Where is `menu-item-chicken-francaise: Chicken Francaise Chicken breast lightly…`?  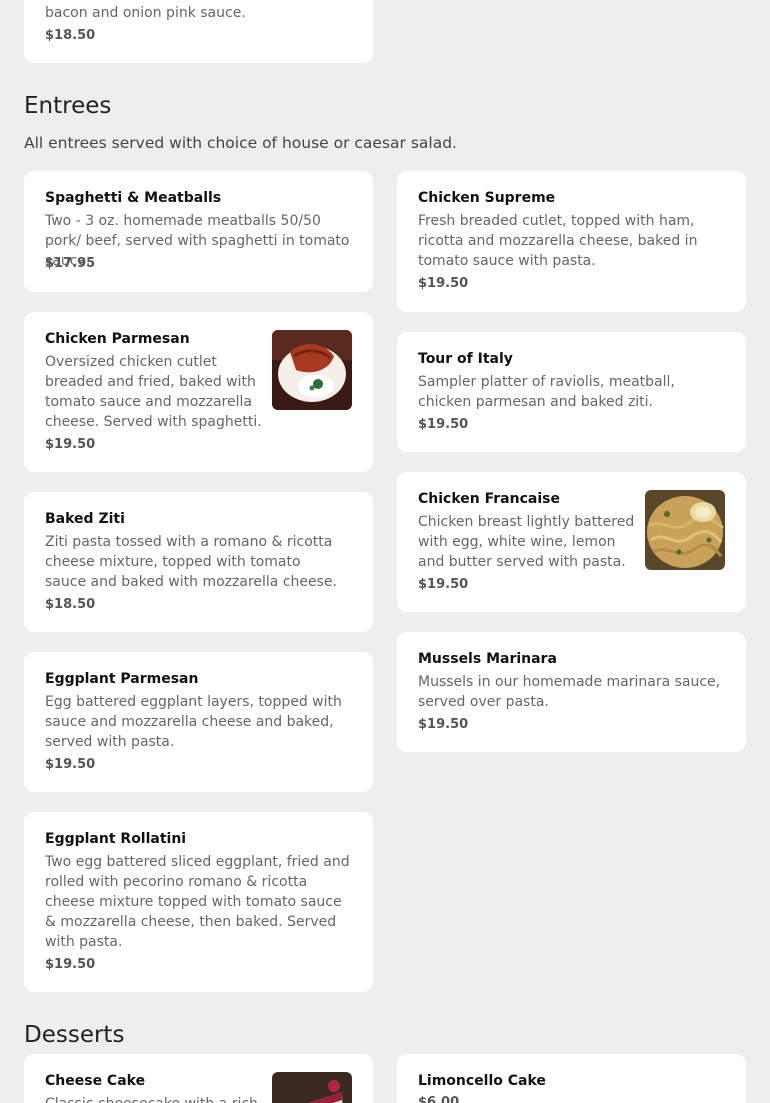
menu-item-chicken-francaise: Chicken Francaise Chicken breast lightly… is located at coordinates (571, 542).